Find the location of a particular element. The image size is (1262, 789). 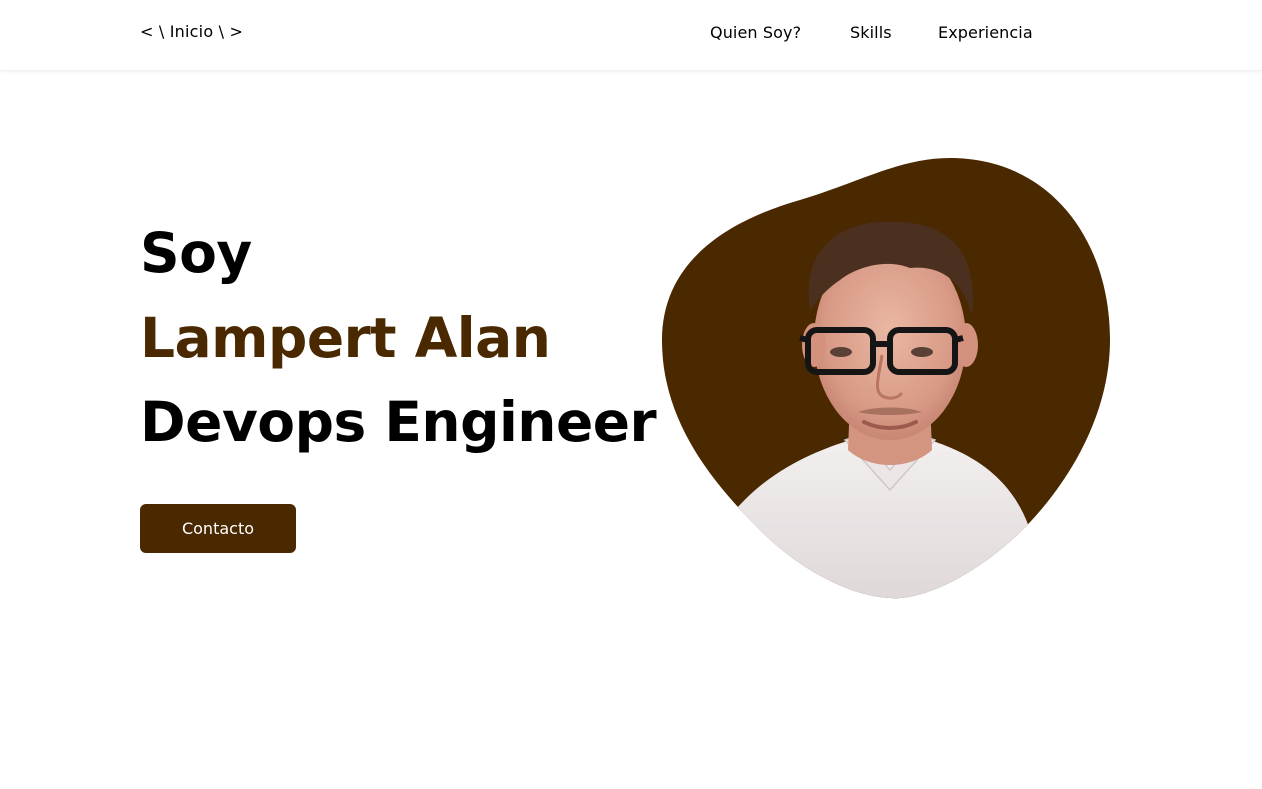

right-eye is located at coordinates (922, 352).